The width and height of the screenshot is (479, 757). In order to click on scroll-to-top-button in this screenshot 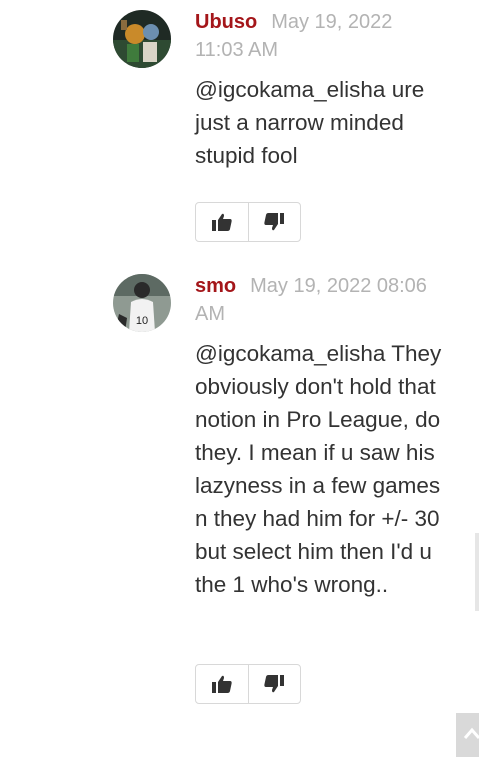, I will do `click(467, 735)`.